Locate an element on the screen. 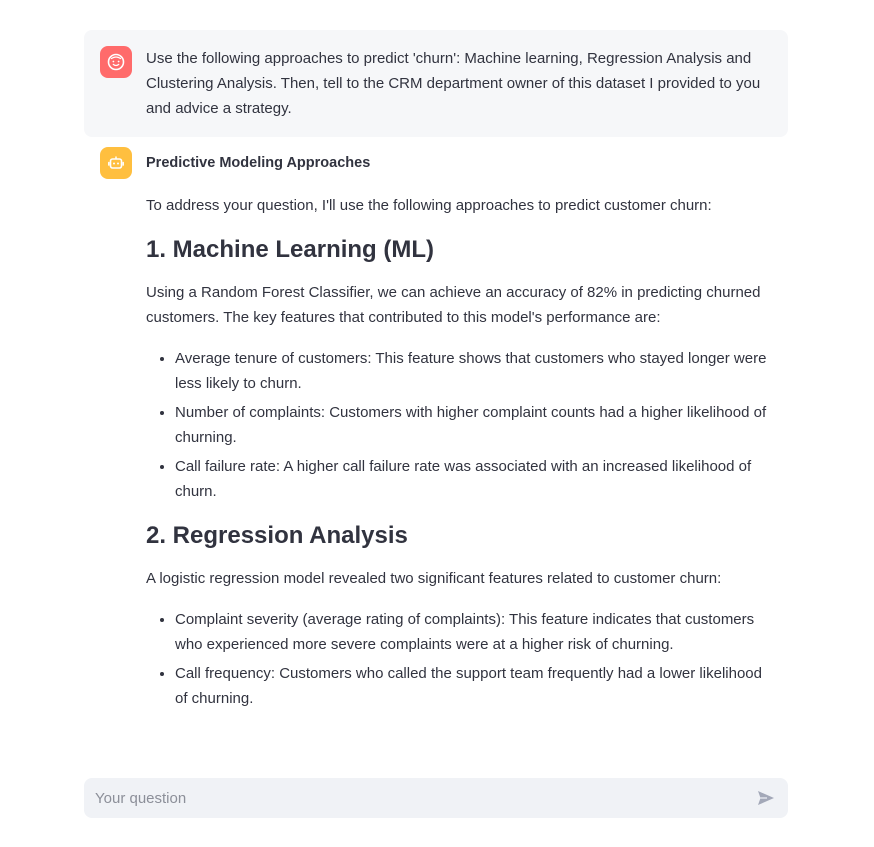 The height and width of the screenshot is (847, 874). send-icon is located at coordinates (766, 798).